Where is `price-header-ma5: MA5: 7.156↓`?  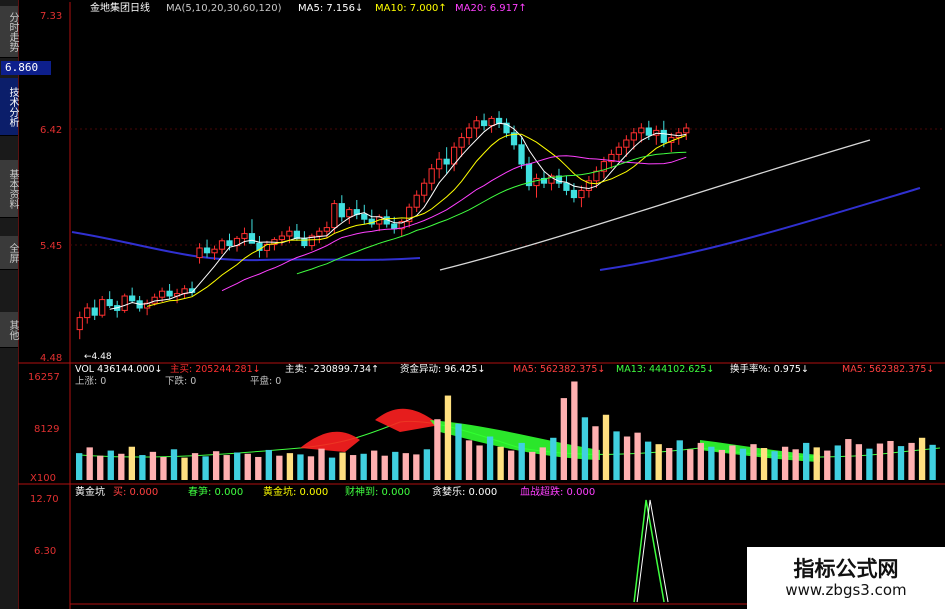
price-header-ma5: MA5: 7.156↓ is located at coordinates (330, 8).